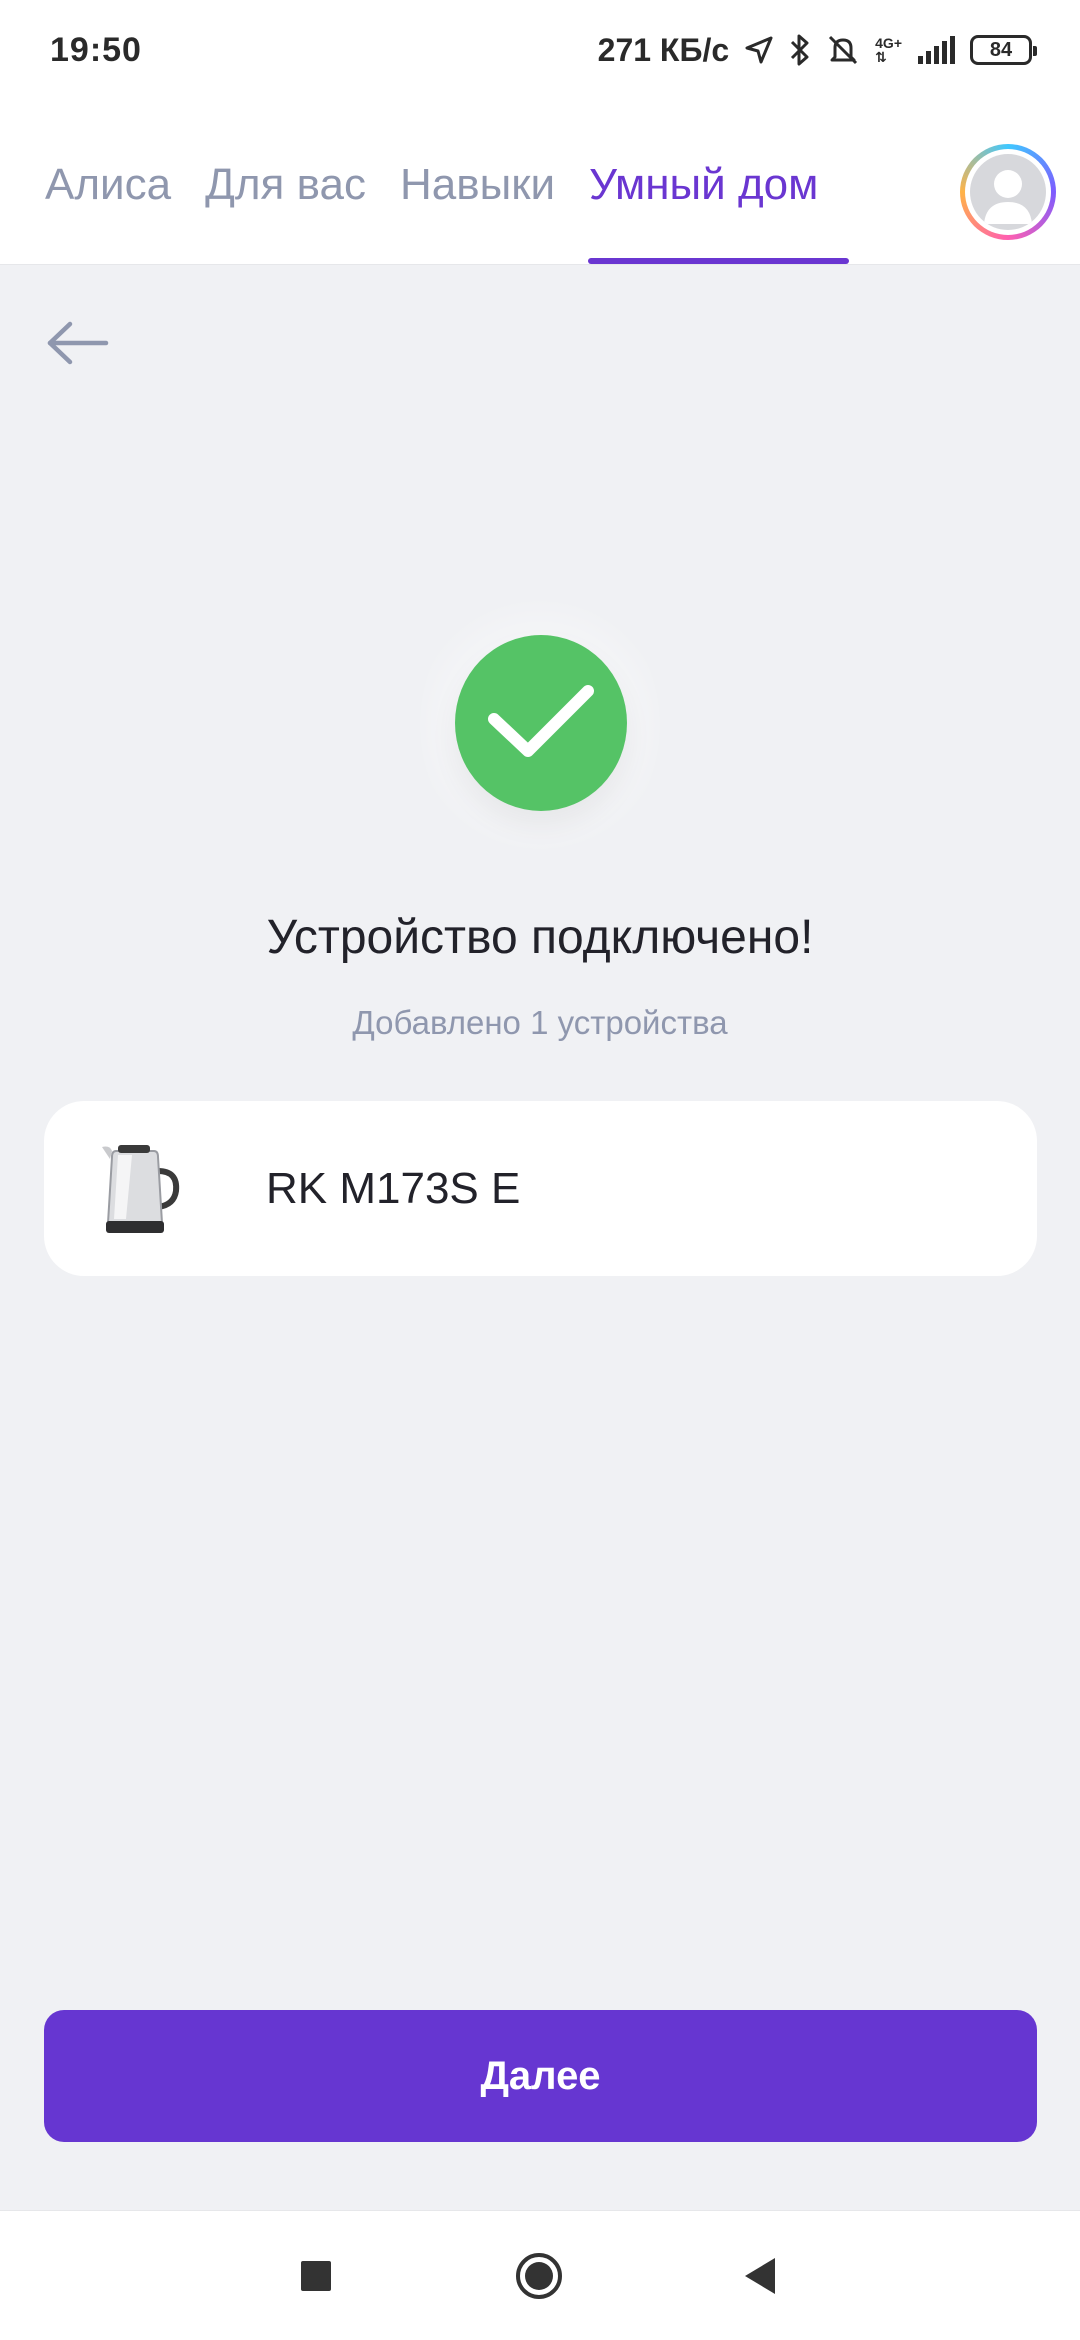  I want to click on tabs-header: Алиса Для вас Навыки Умный дом, so click(540, 182).